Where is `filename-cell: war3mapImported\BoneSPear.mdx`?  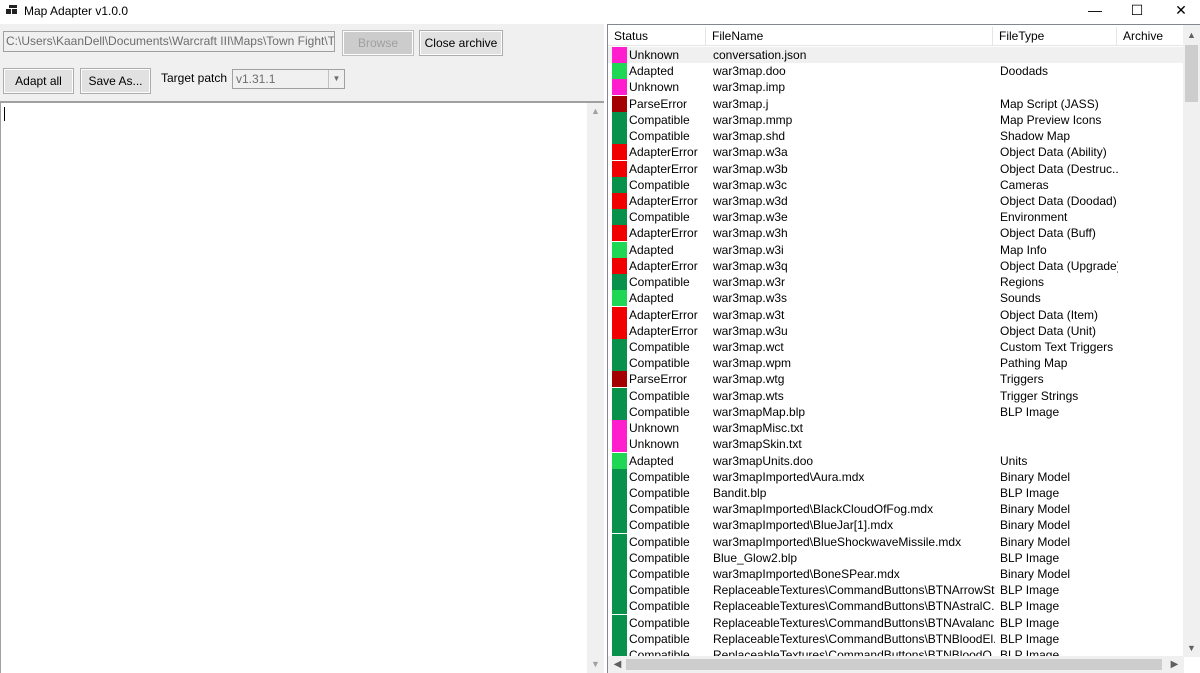 filename-cell: war3mapImported\BoneSPear.mdx is located at coordinates (806, 574).